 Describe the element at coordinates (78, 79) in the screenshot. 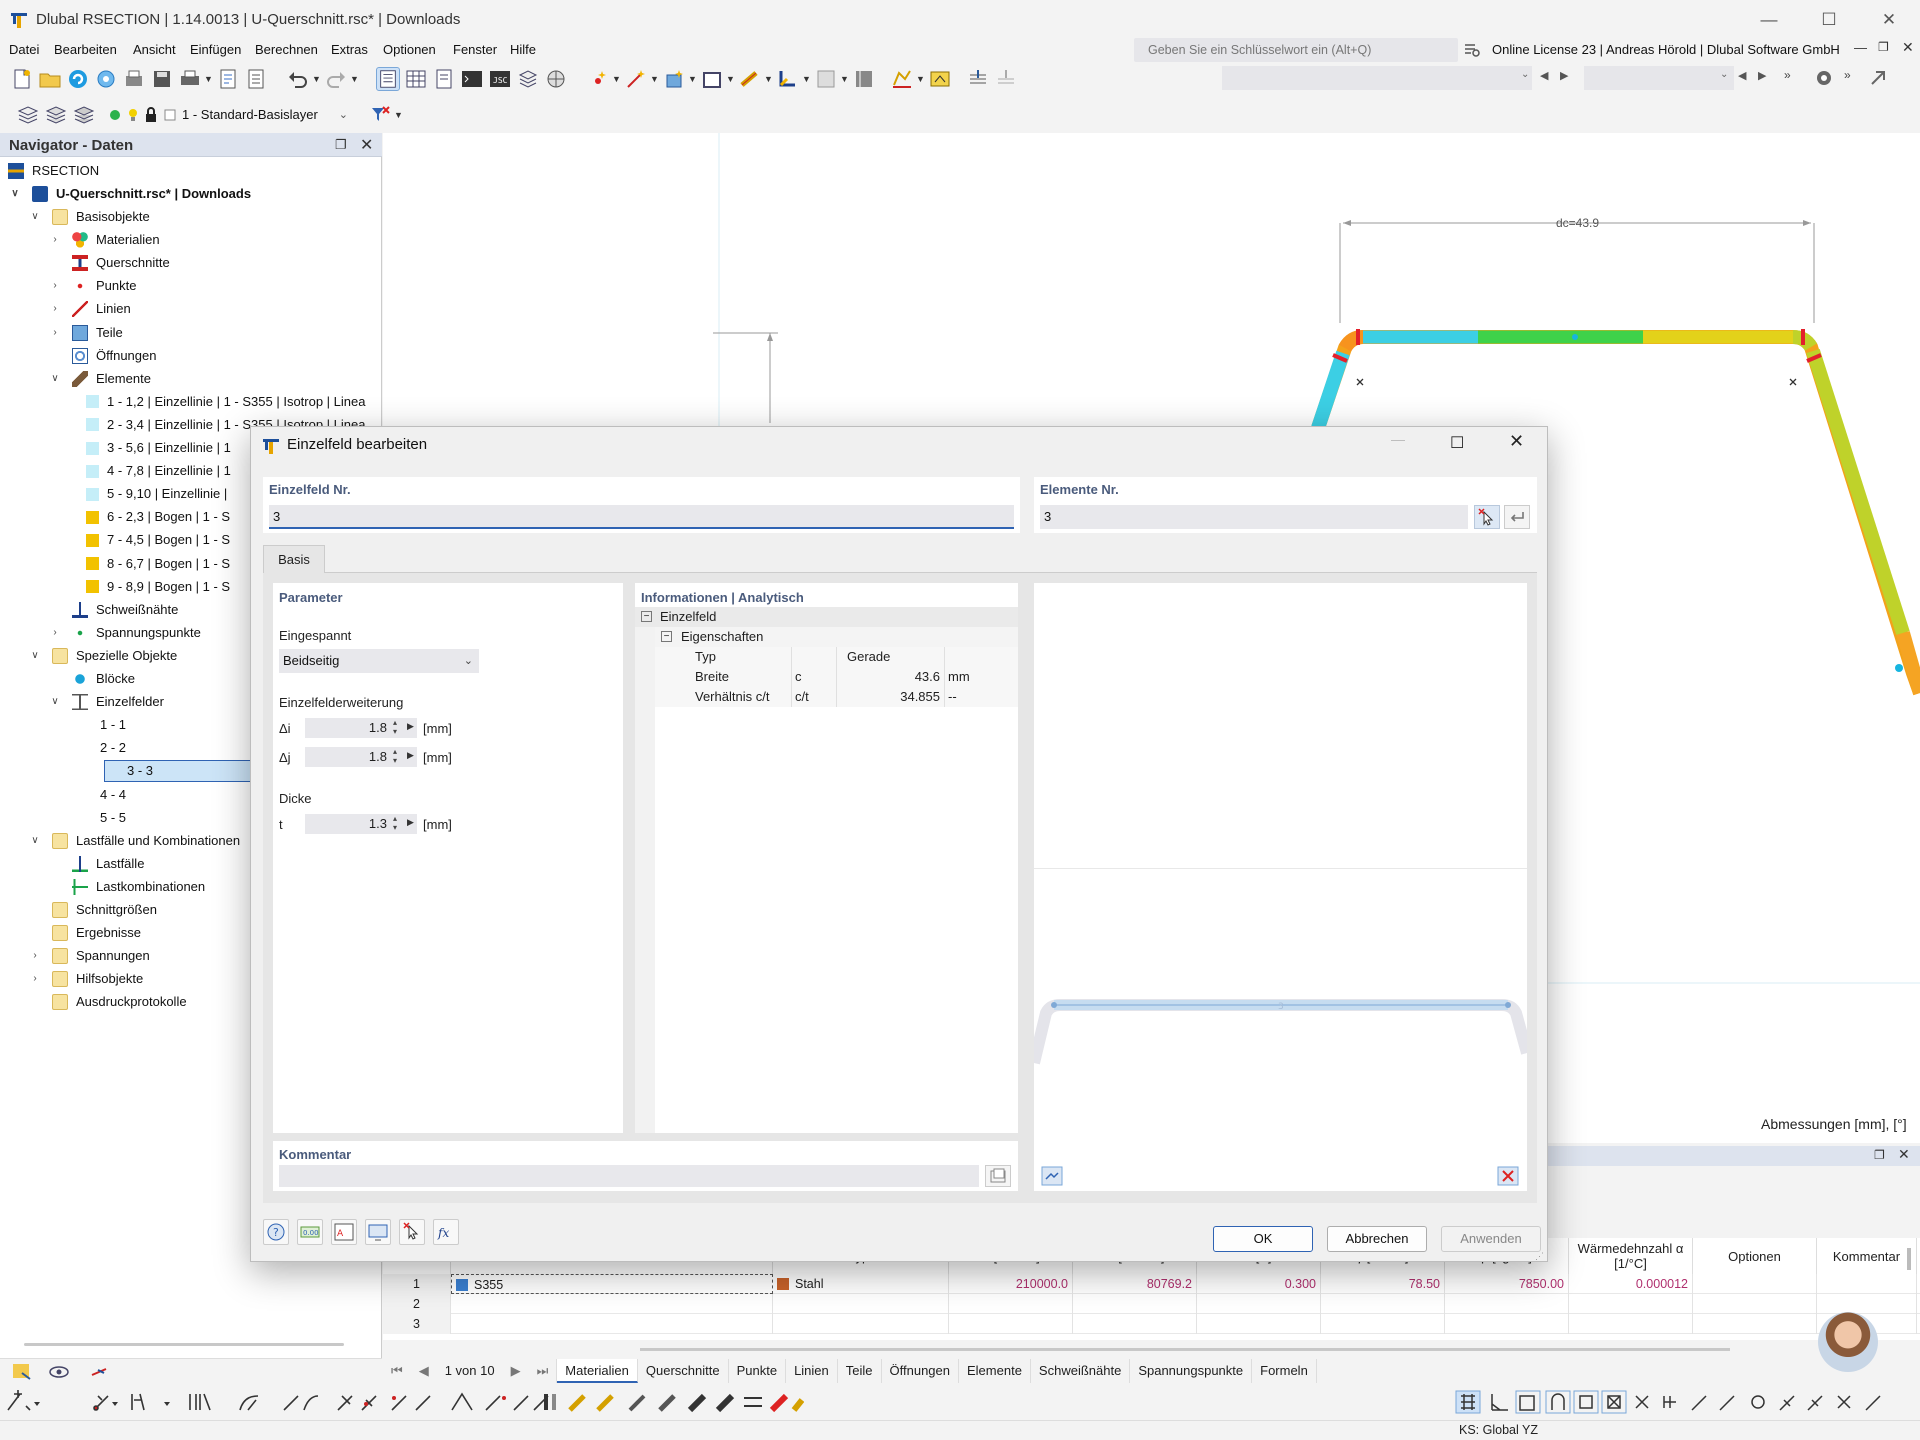

I see `dlubal-center-icon` at that location.